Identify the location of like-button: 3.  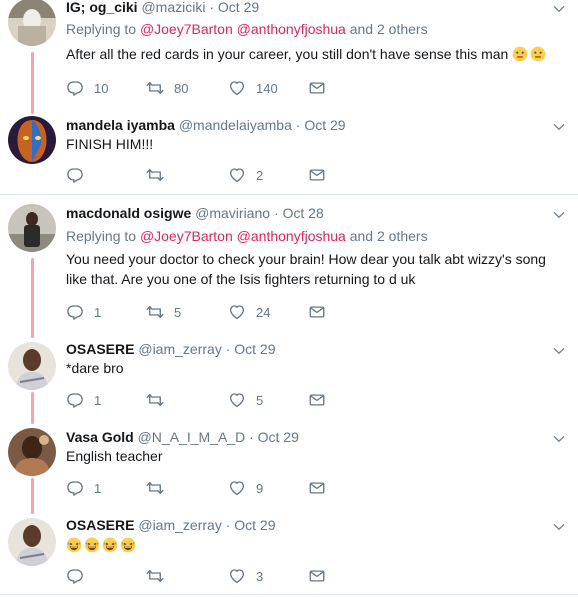
(245, 576).